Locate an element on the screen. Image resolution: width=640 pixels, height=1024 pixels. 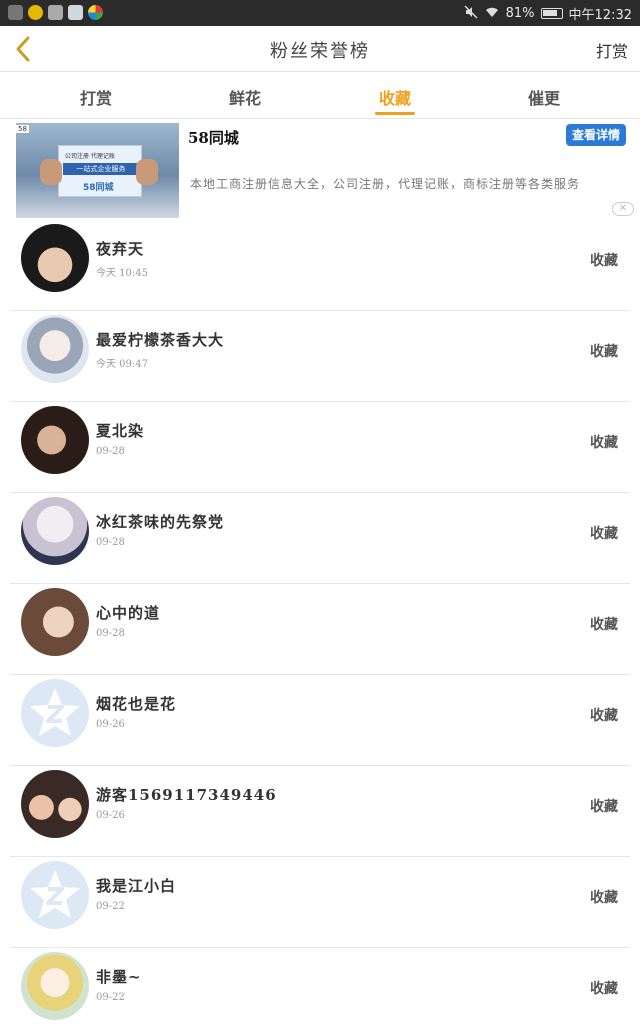
header: 粉丝荣誉榜 打赏 is located at coordinates (320, 49).